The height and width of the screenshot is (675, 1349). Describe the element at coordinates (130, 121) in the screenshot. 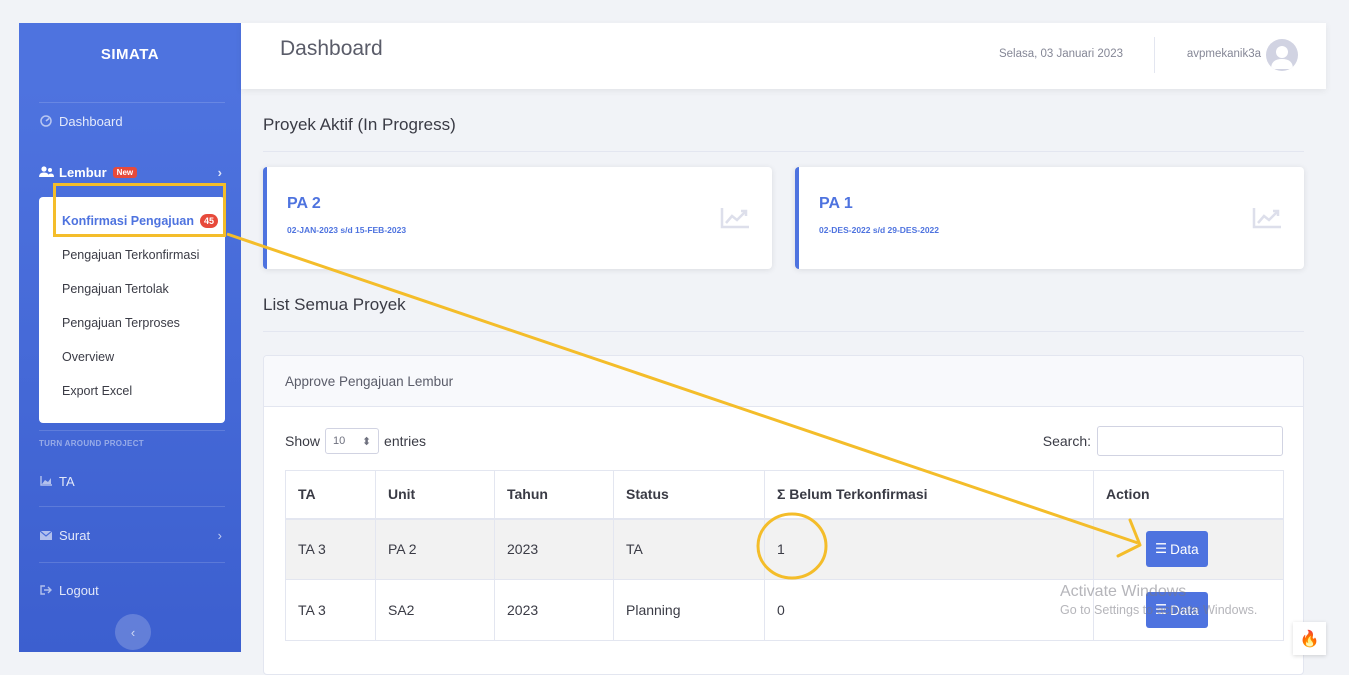

I see `nav-dashboard: Dashboard` at that location.